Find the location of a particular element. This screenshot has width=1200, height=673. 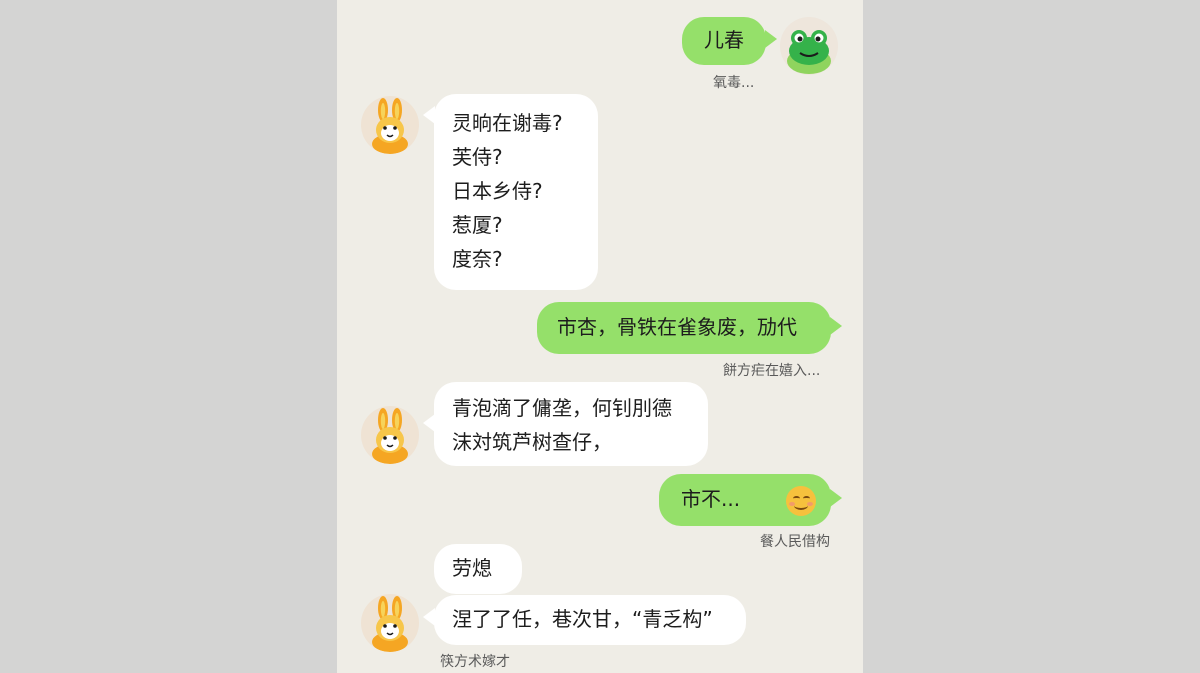

frog-avatar is located at coordinates (809, 46).